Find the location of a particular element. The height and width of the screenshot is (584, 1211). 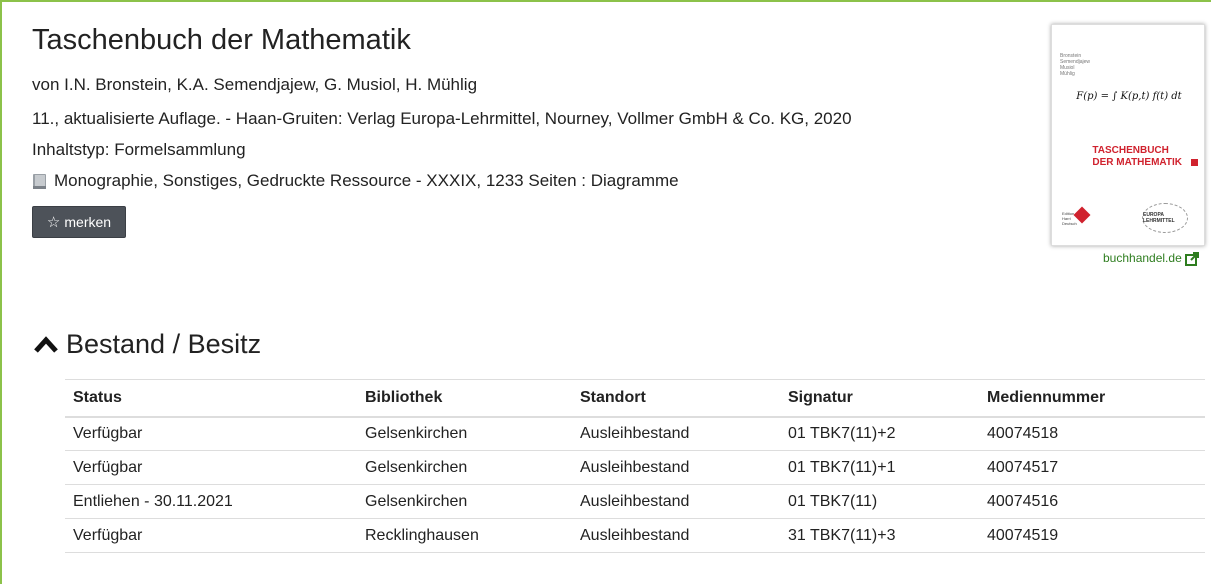

chevron-up-icon is located at coordinates (46, 345).